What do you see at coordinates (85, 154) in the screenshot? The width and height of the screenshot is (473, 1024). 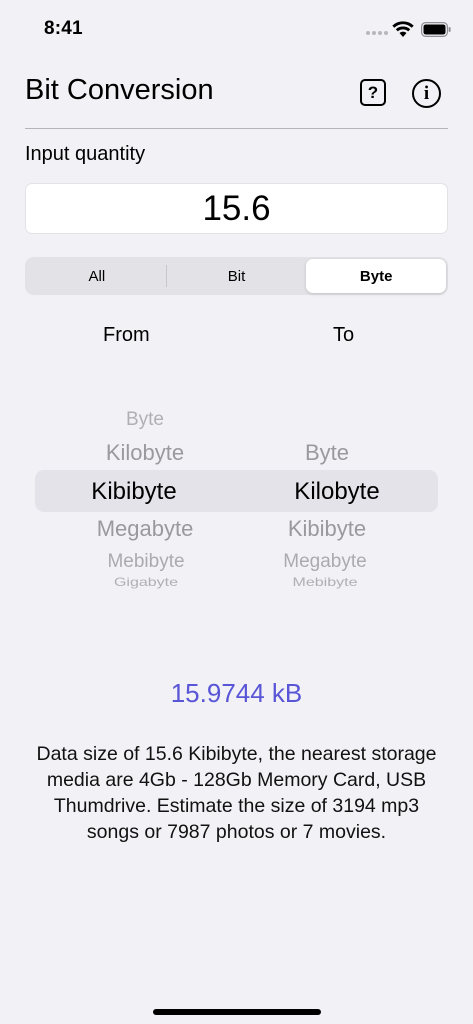 I see `input-quantity-label: Input quantity` at bounding box center [85, 154].